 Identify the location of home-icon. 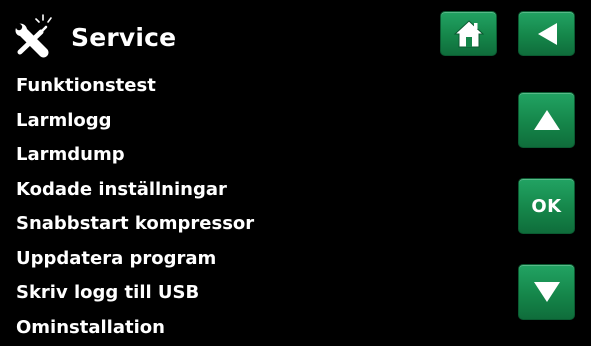
(469, 34).